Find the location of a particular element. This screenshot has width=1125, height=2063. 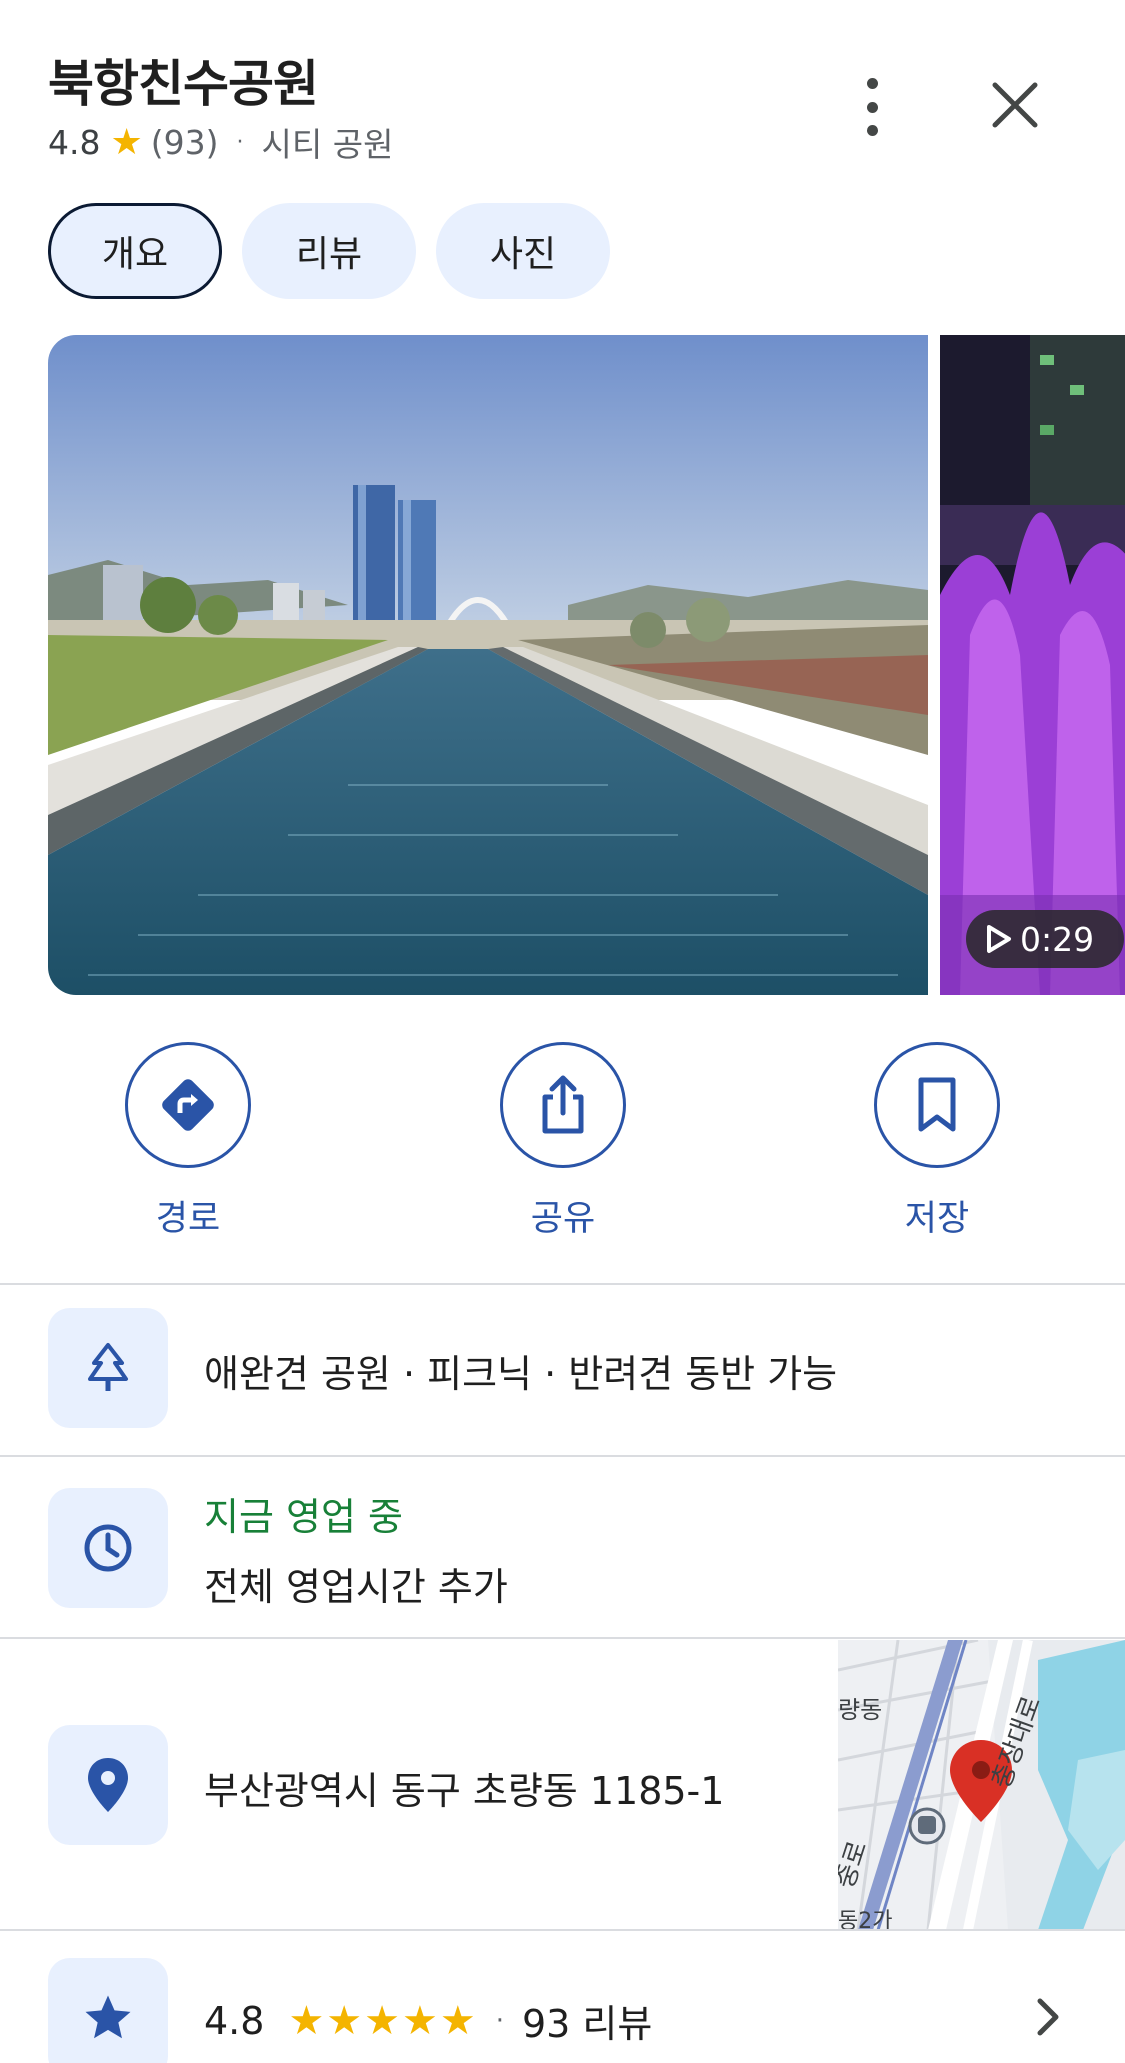

reviews-summary: 4.8 ★★★★★ · 93 리뷰 is located at coordinates (428, 2020).